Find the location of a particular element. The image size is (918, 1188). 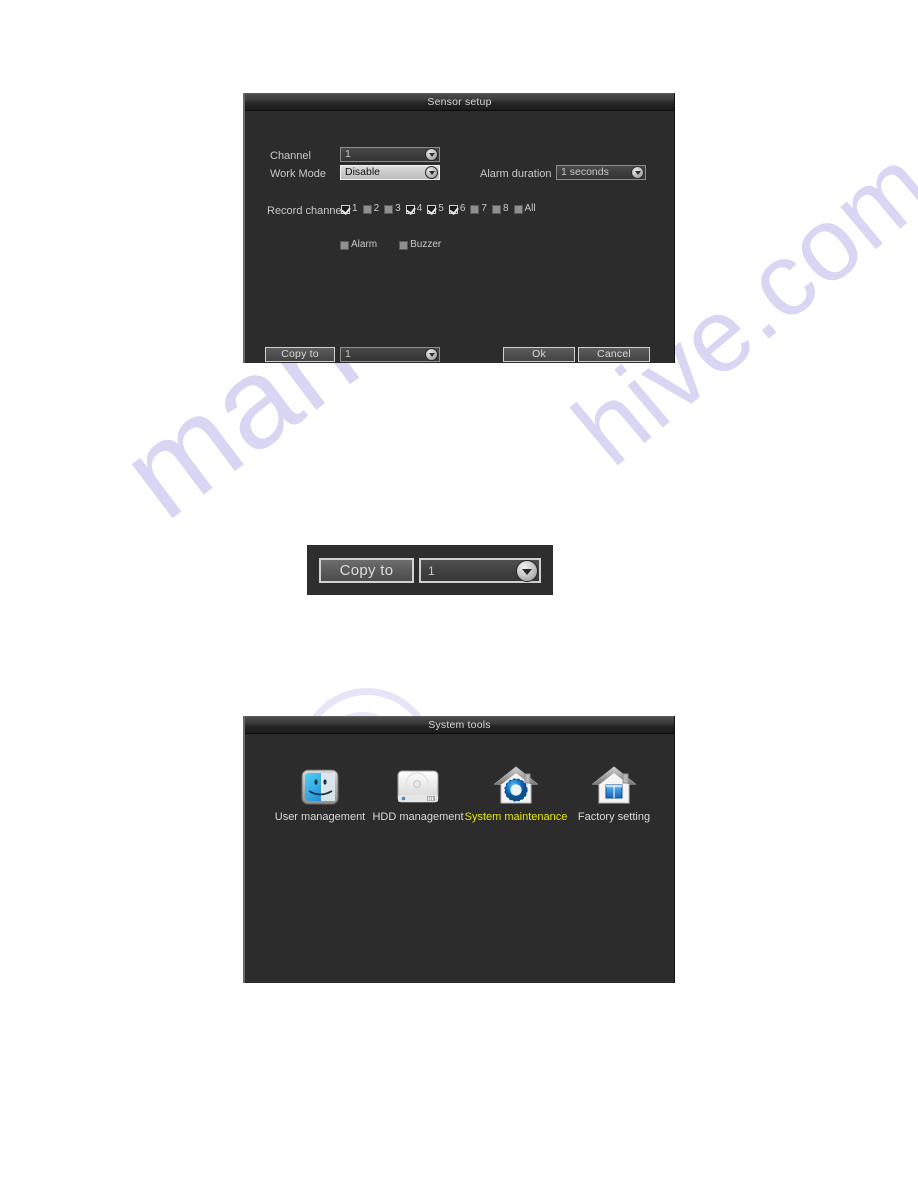

channel-dropdown: 1 is located at coordinates (390, 154).